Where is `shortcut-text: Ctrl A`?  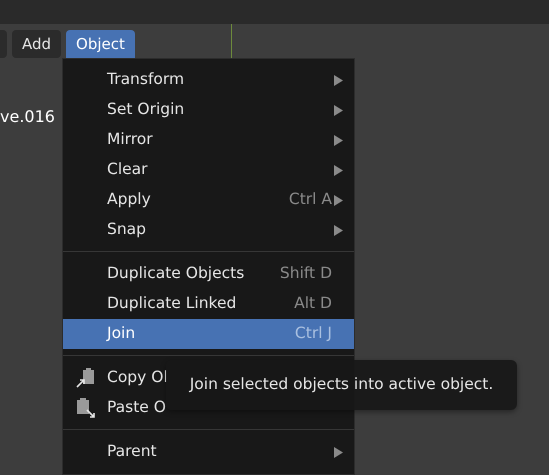 shortcut-text: Ctrl A is located at coordinates (310, 199).